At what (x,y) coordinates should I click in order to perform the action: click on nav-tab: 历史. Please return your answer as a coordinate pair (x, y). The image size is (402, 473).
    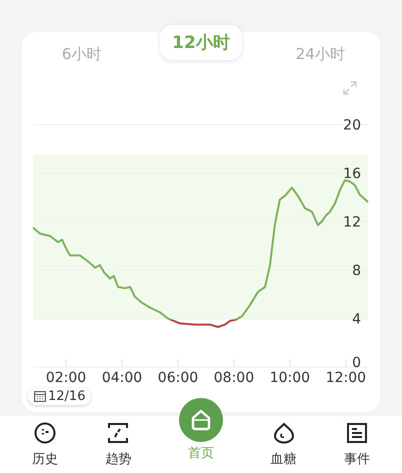
    Looking at the image, I should click on (45, 442).